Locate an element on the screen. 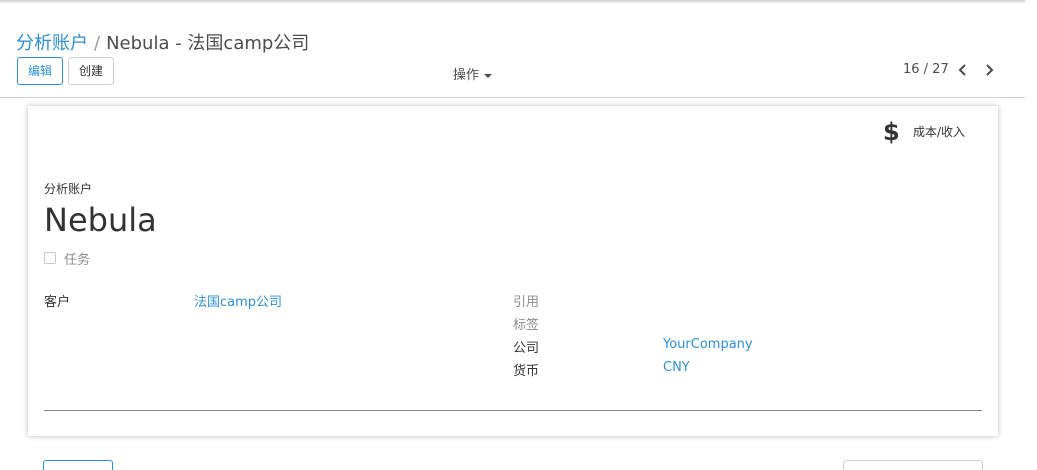 The width and height of the screenshot is (1037, 470). pager-previous-button is located at coordinates (963, 70).